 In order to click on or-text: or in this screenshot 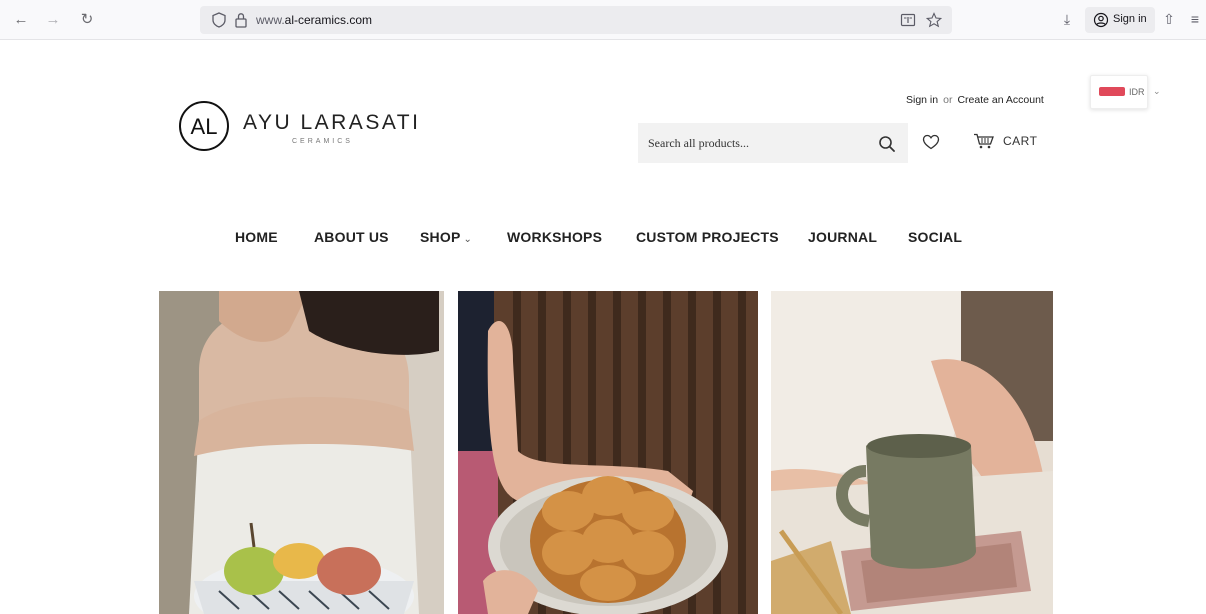, I will do `click(948, 100)`.